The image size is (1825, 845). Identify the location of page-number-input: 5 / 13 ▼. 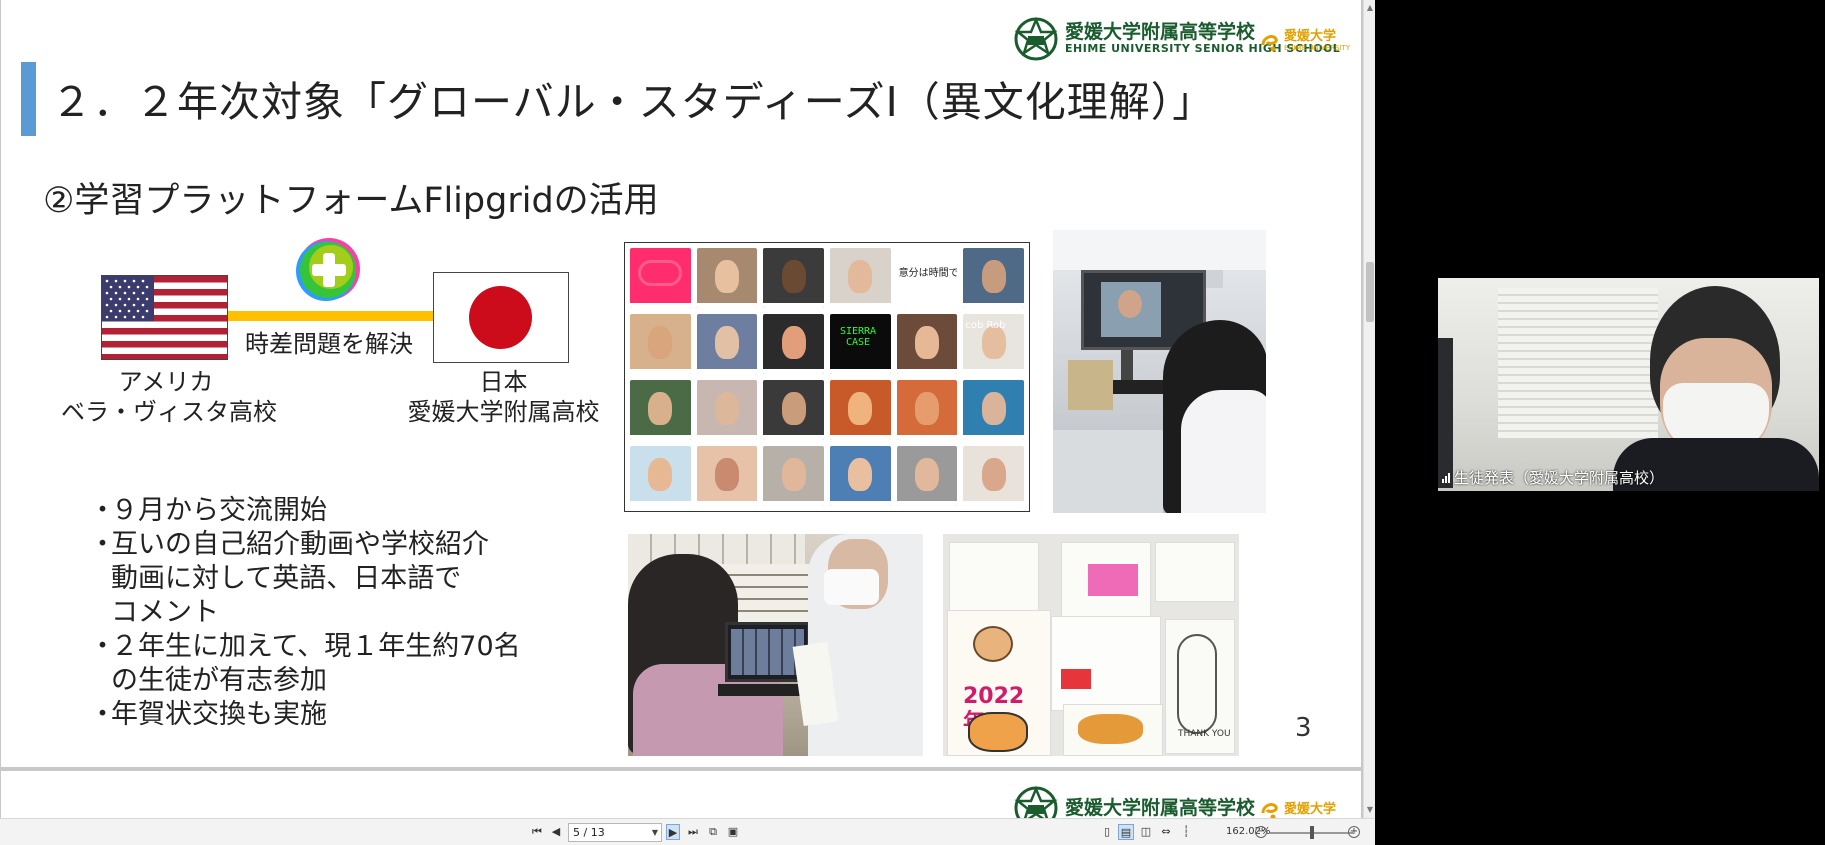
(615, 832).